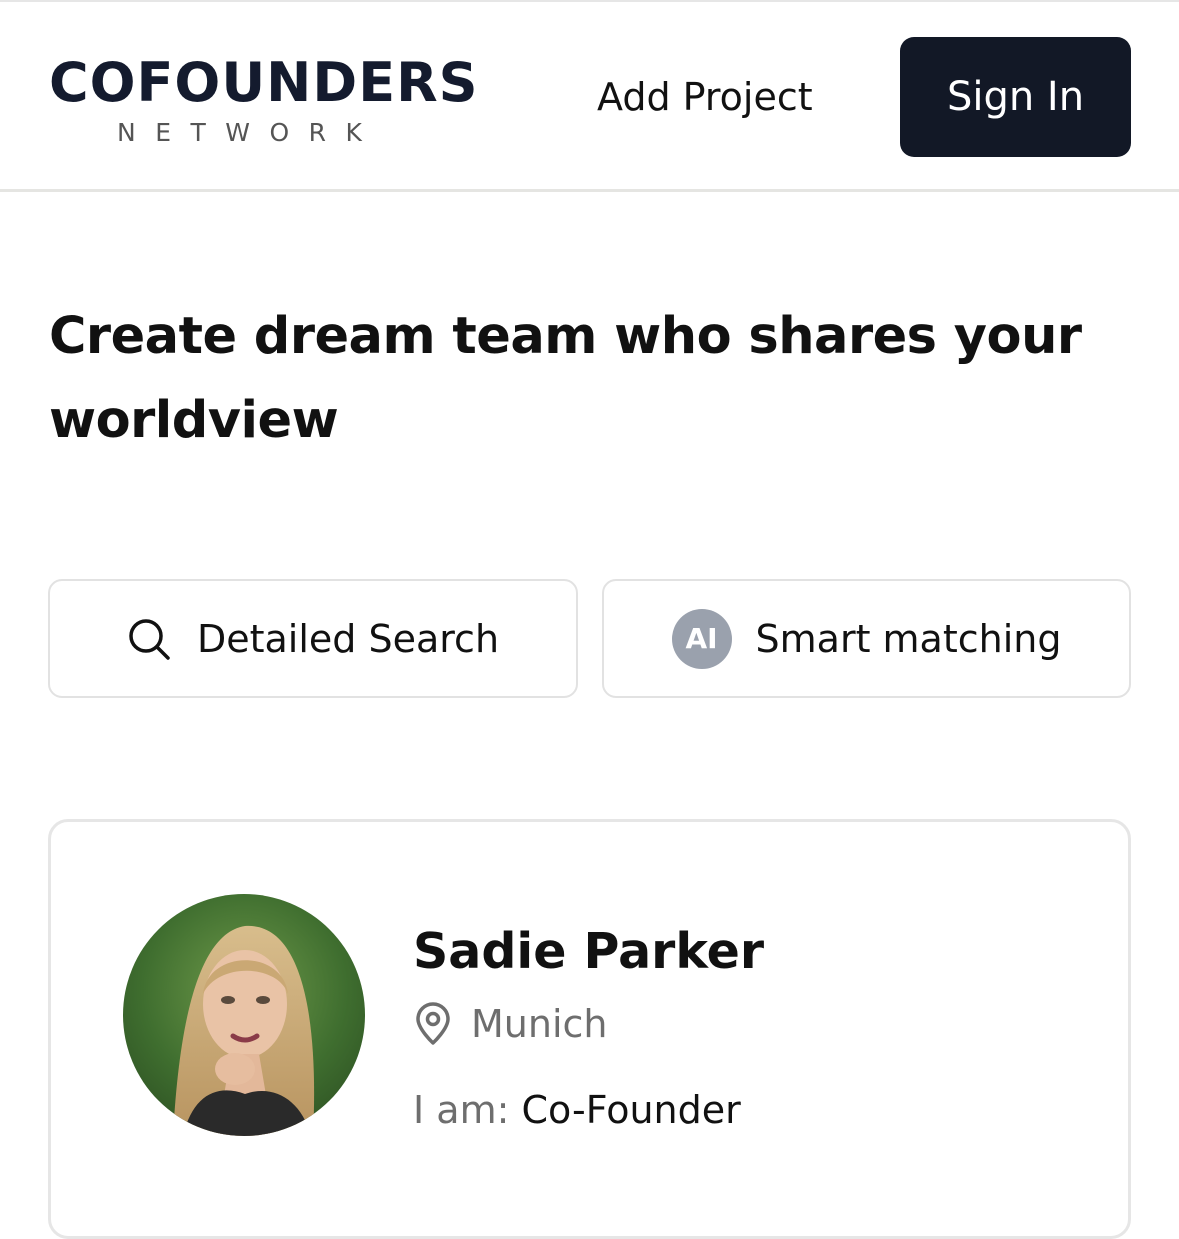 The image size is (1179, 1239). I want to click on detailed-search-button: Detailed Search, so click(313, 638).